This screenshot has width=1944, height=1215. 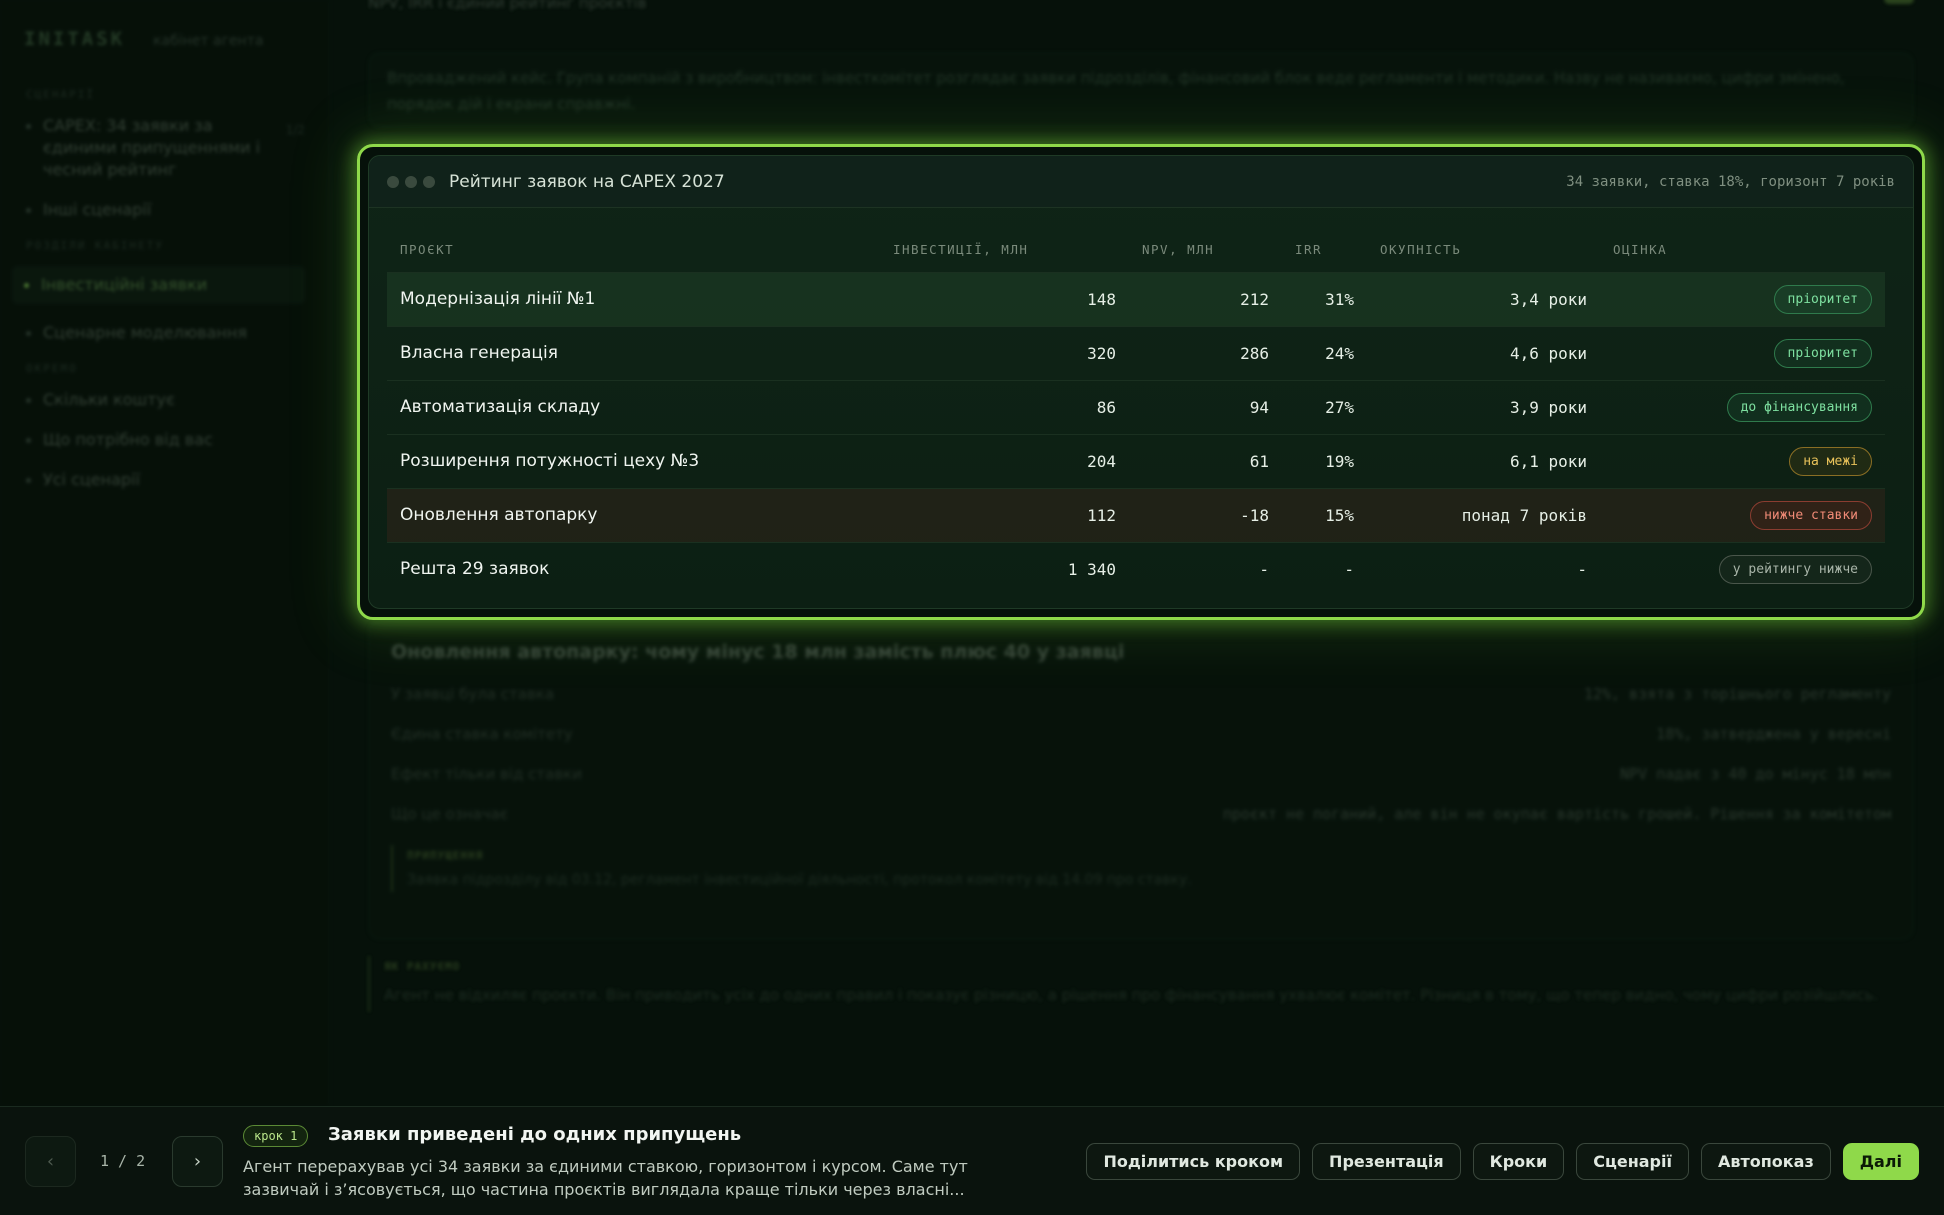 I want to click on sidebar-item-label: Що потрібно від вас, so click(x=128, y=439).